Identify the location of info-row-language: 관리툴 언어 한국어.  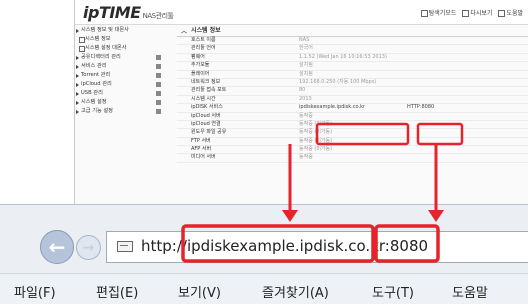
(352, 49).